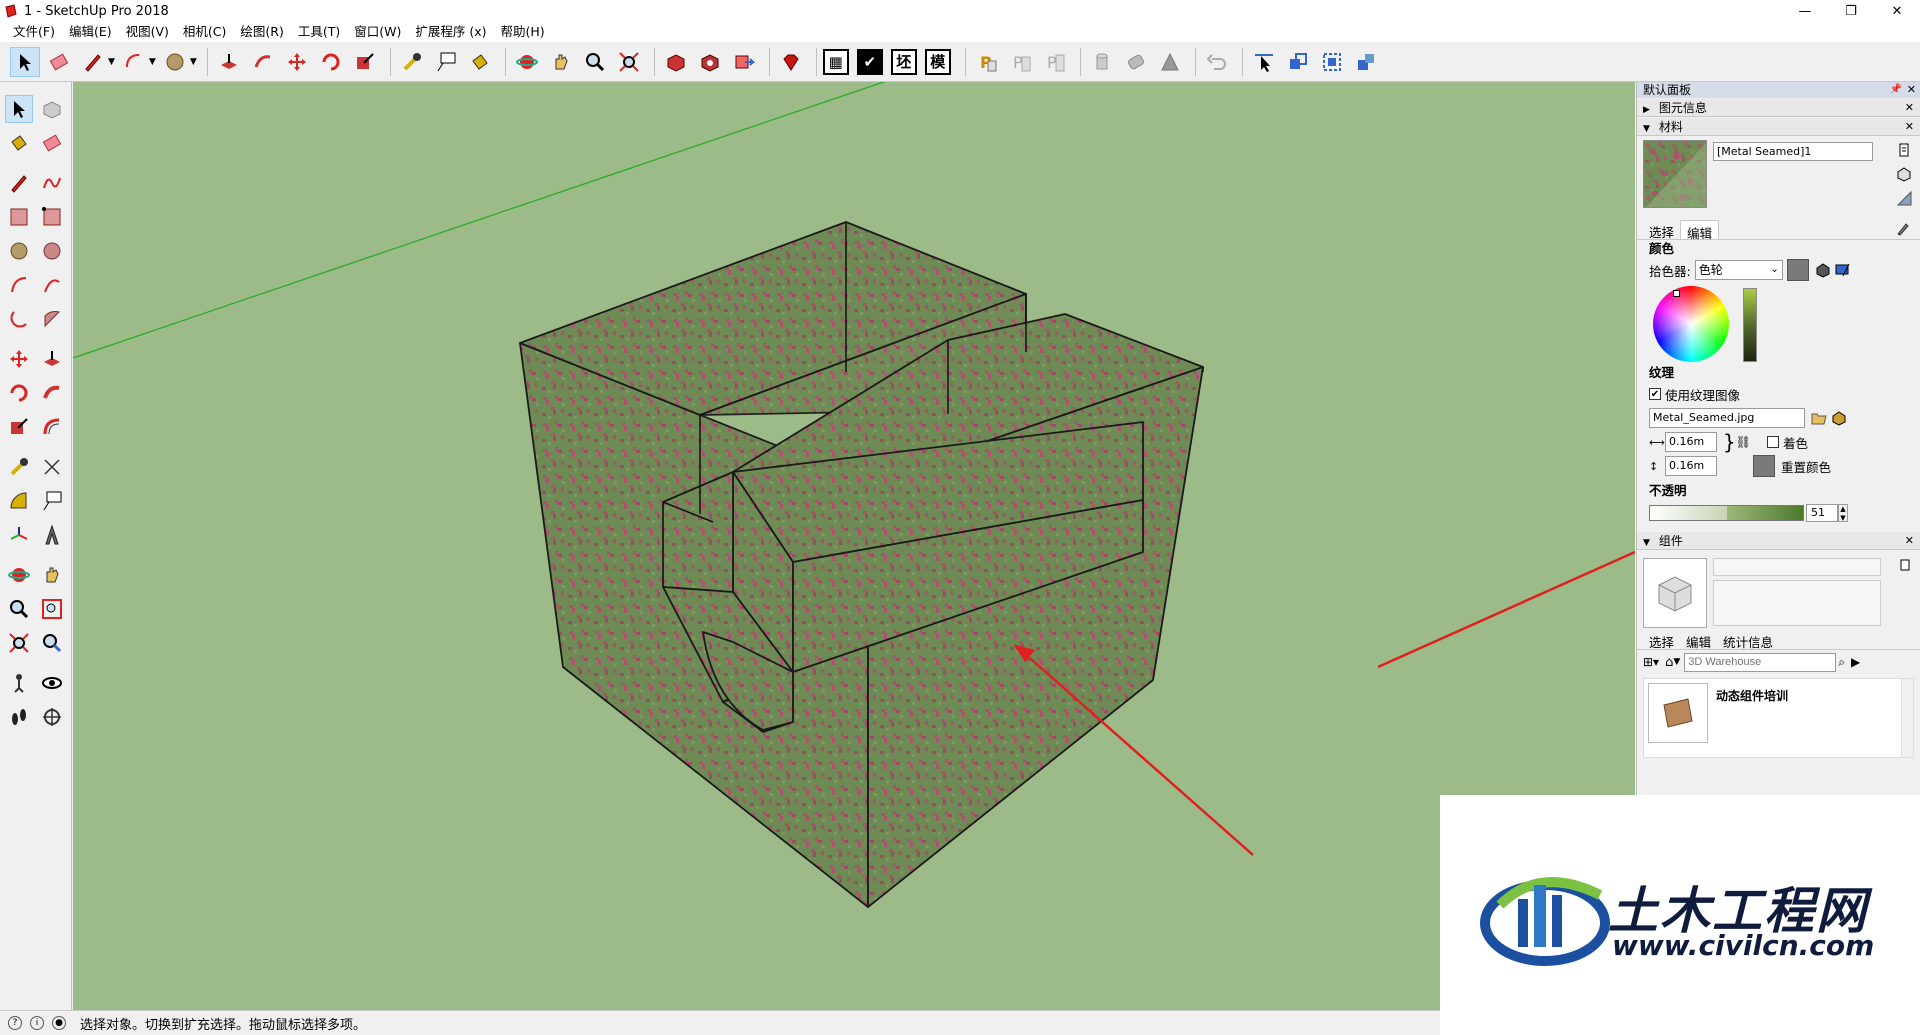 This screenshot has width=1920, height=1035. What do you see at coordinates (52, 143) in the screenshot?
I see `eraser-tool` at bounding box center [52, 143].